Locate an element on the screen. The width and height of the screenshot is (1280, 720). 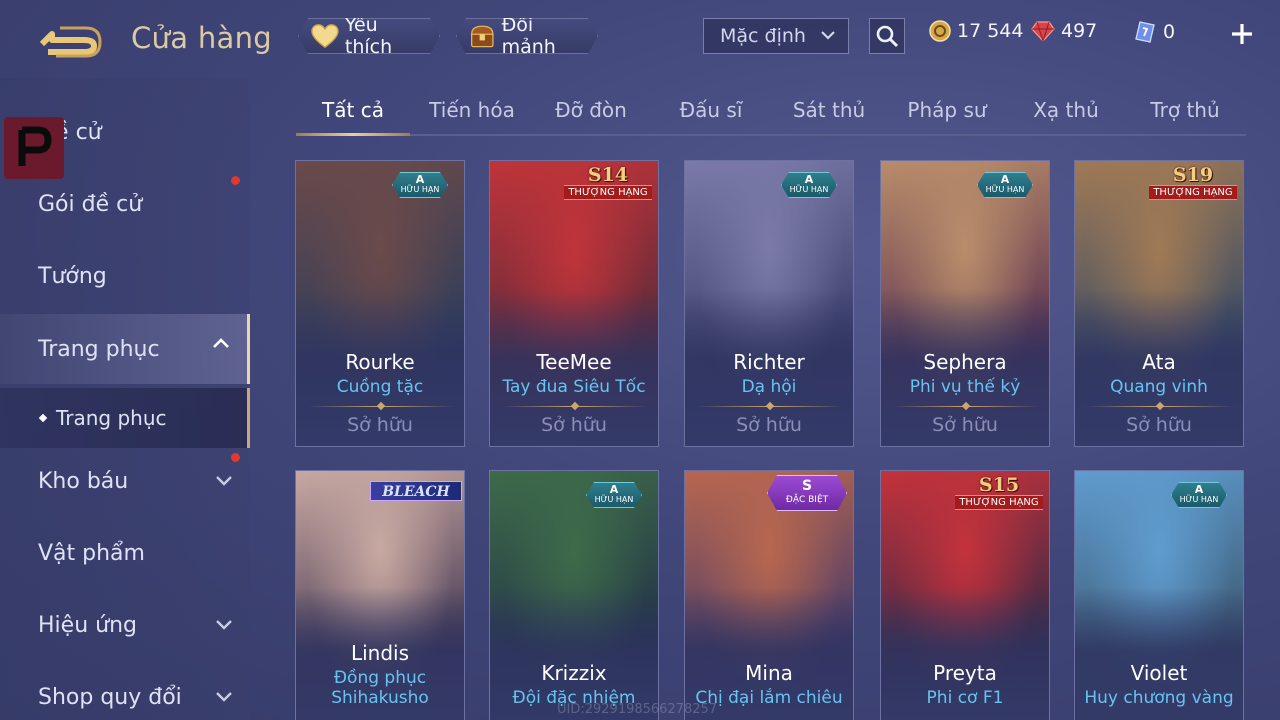
skin-card: A HỮU HẠN Krizzix Đội đặc nhiệm is located at coordinates (574, 595).